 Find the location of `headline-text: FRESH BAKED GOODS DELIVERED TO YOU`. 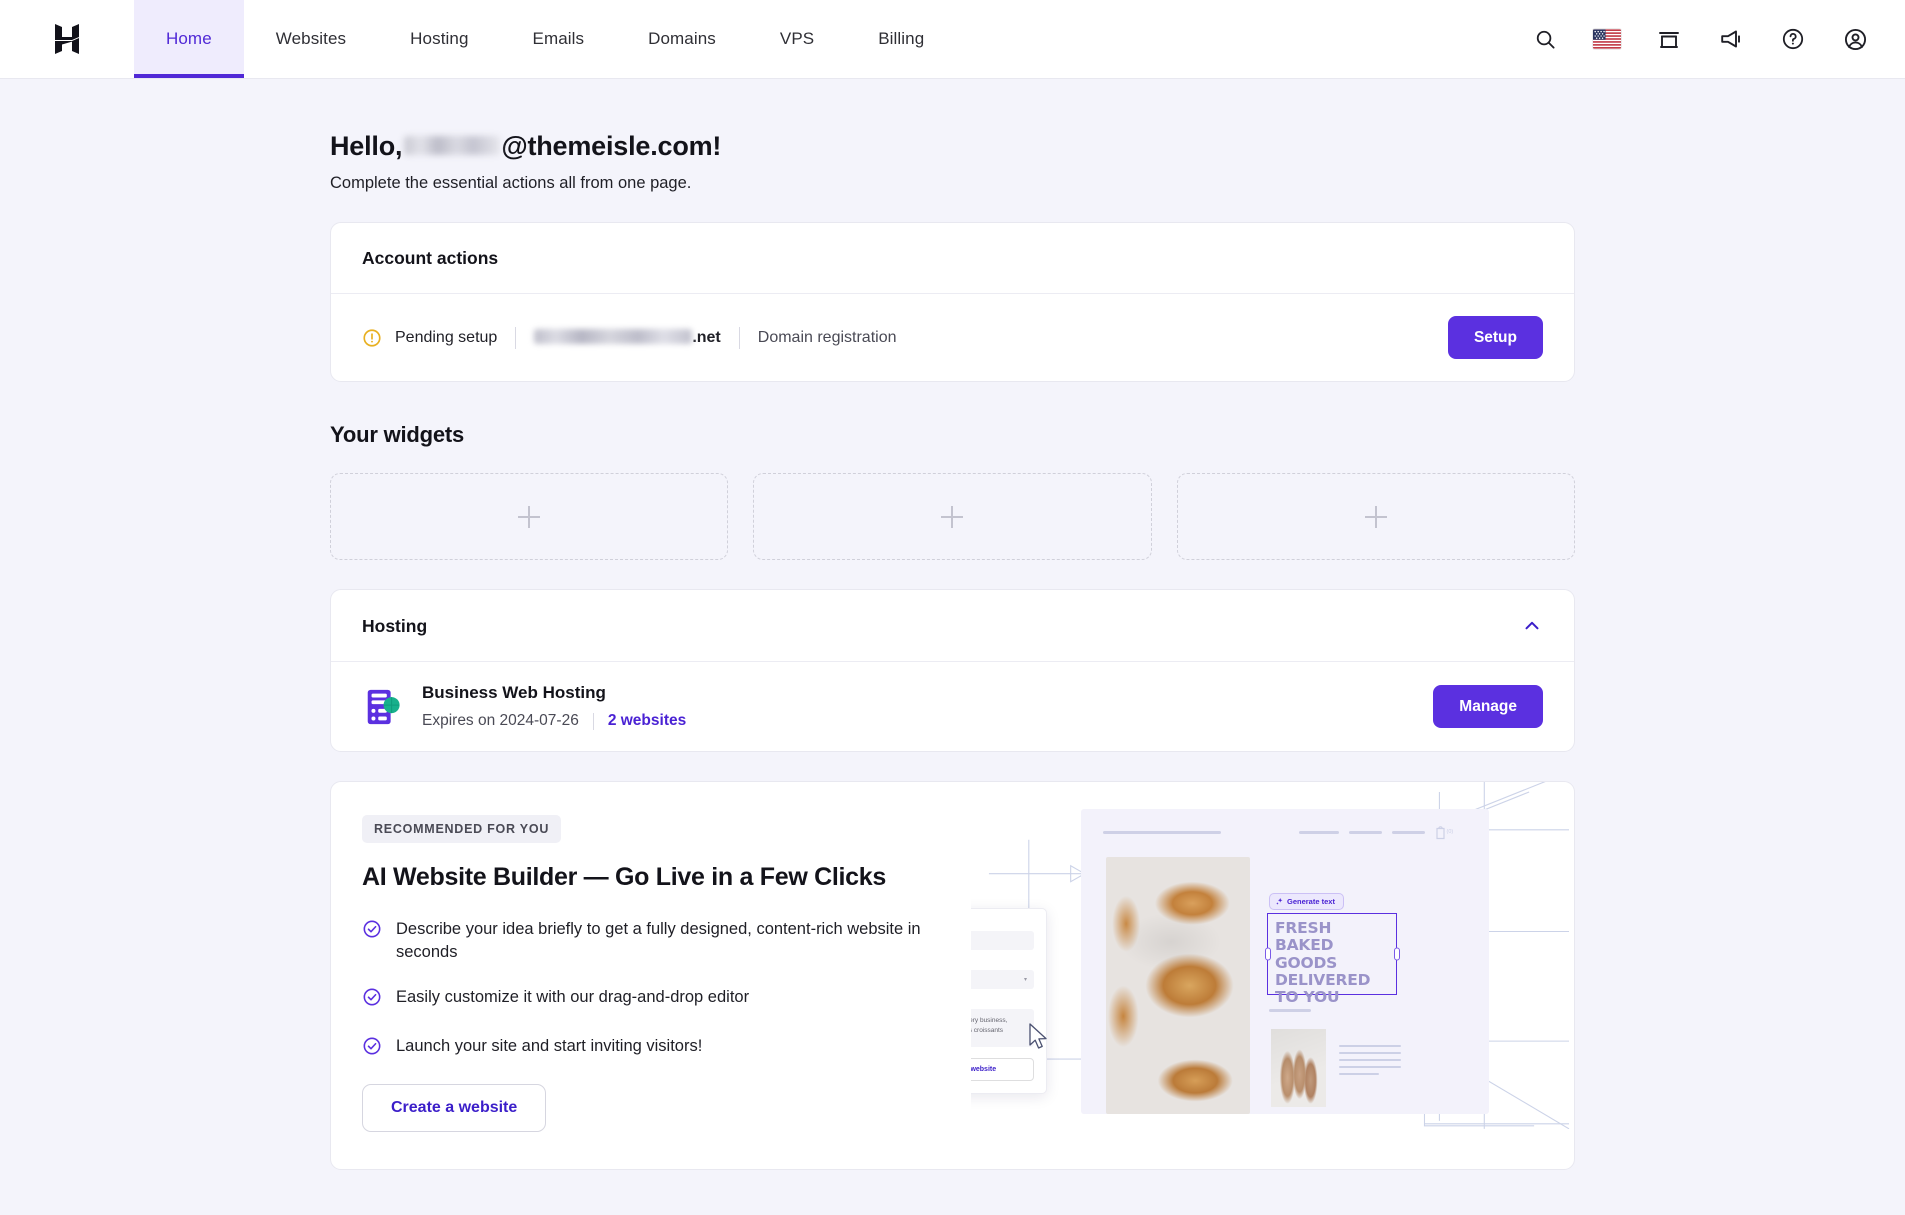

headline-text: FRESH BAKED GOODS DELIVERED TO YOU is located at coordinates (1323, 963).